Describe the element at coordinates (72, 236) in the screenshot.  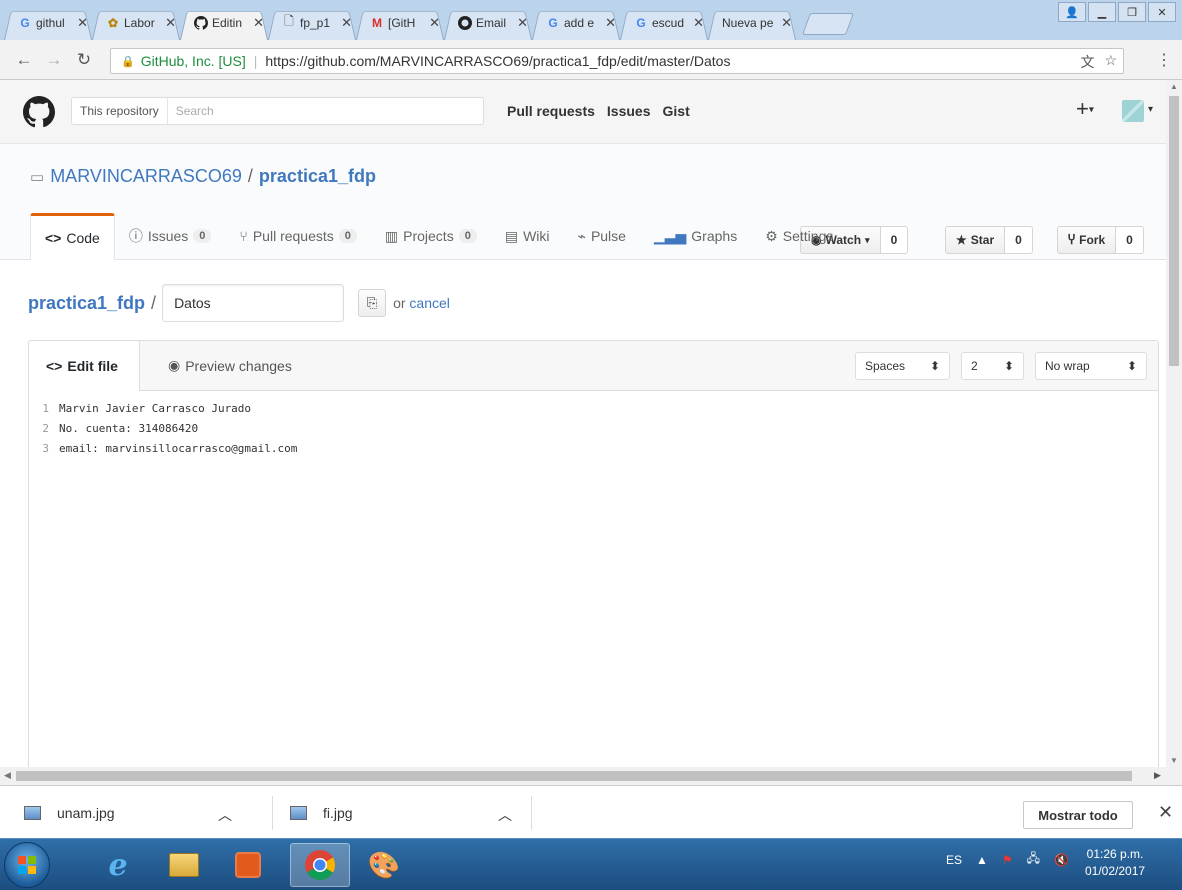
I see `tab-code: <> Code` at that location.